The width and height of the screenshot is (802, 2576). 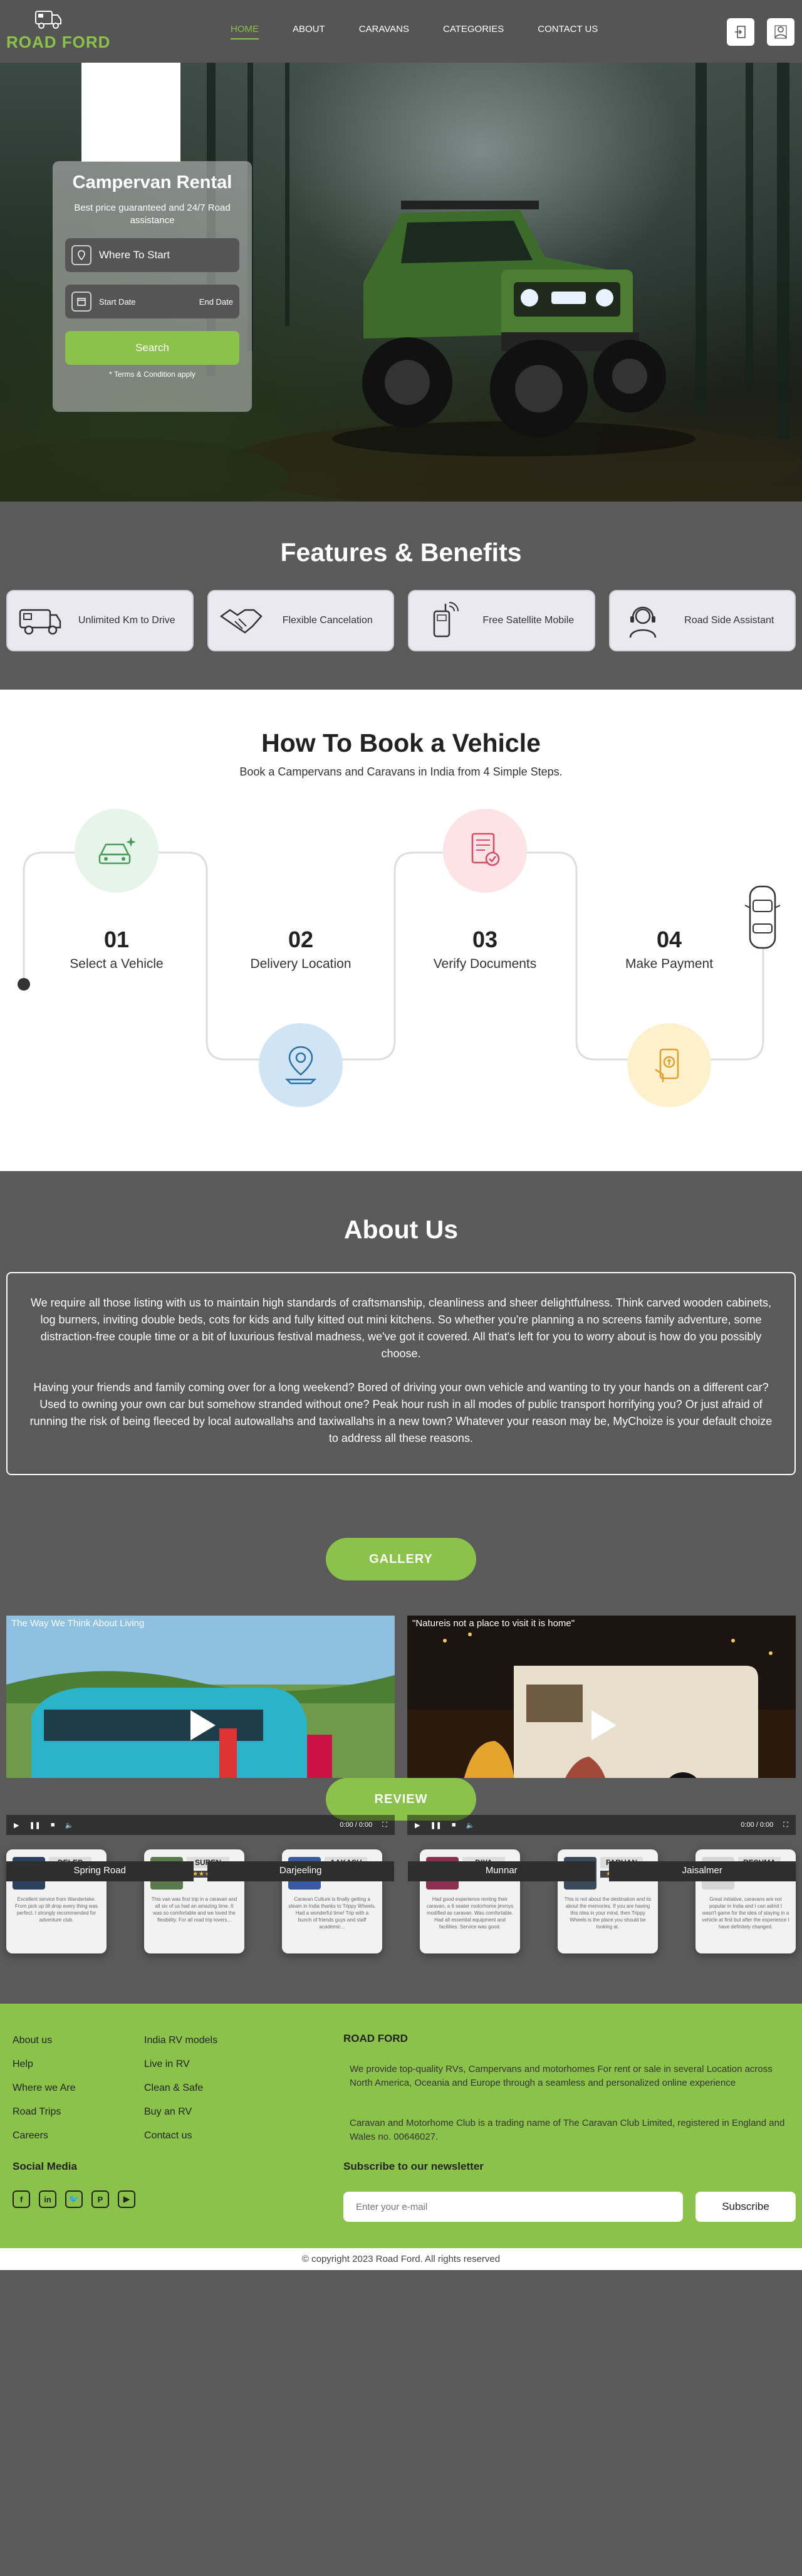 I want to click on footer-link: India RV models, so click(x=180, y=2040).